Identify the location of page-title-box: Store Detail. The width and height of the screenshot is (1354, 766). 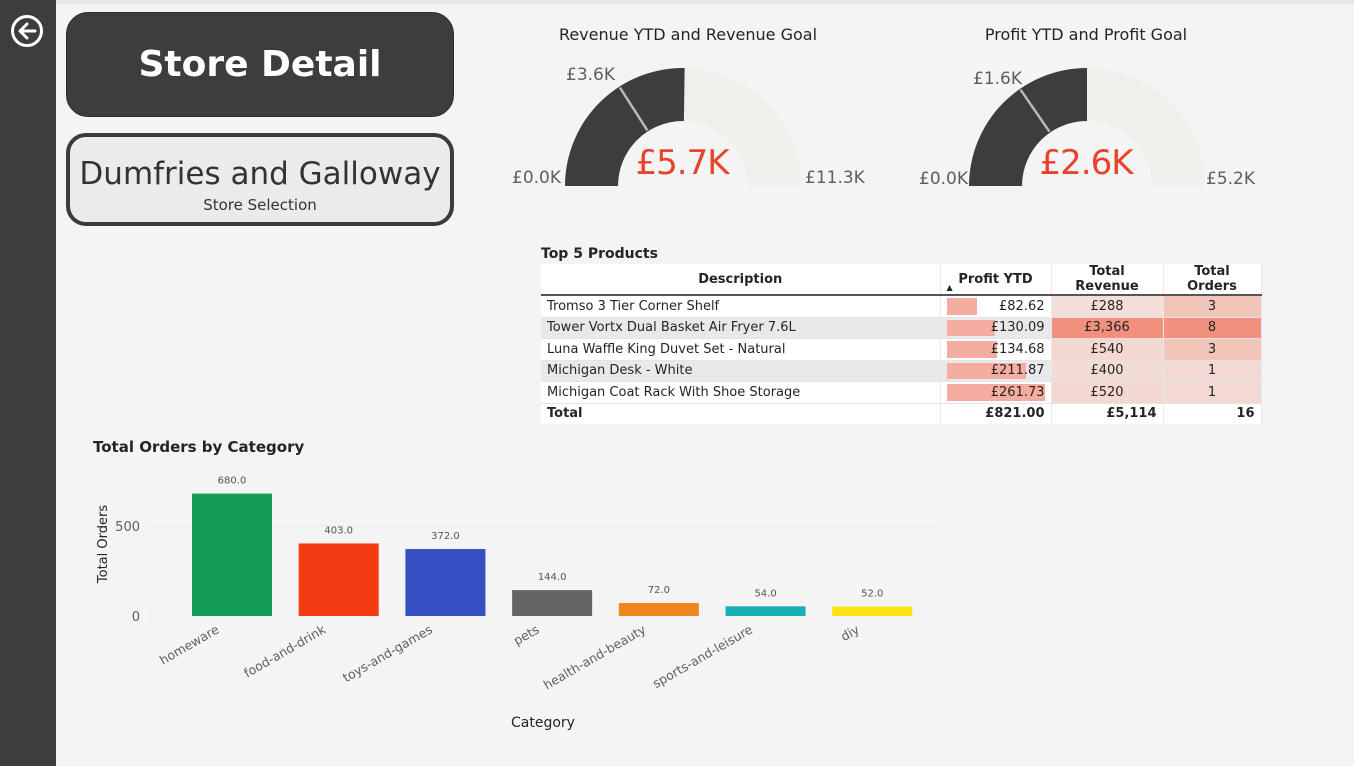
(260, 64).